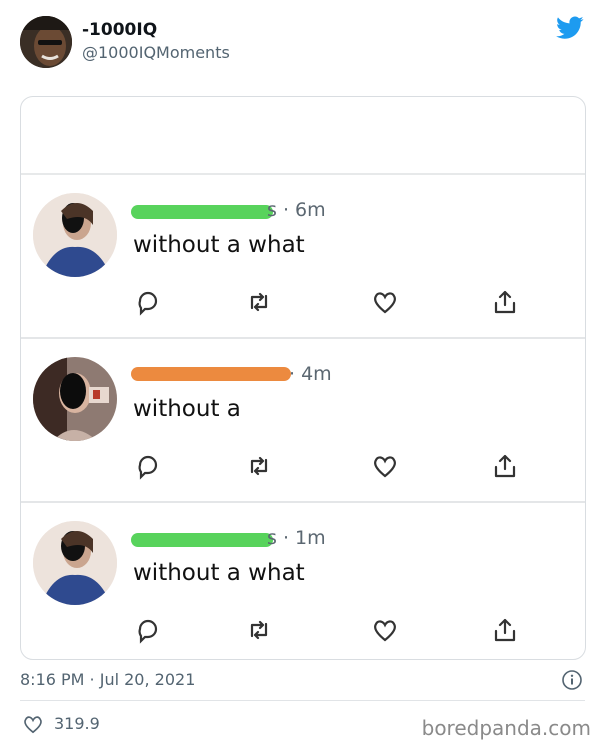 Image resolution: width=605 pixels, height=748 pixels. I want to click on tweet-text: without a, so click(187, 409).